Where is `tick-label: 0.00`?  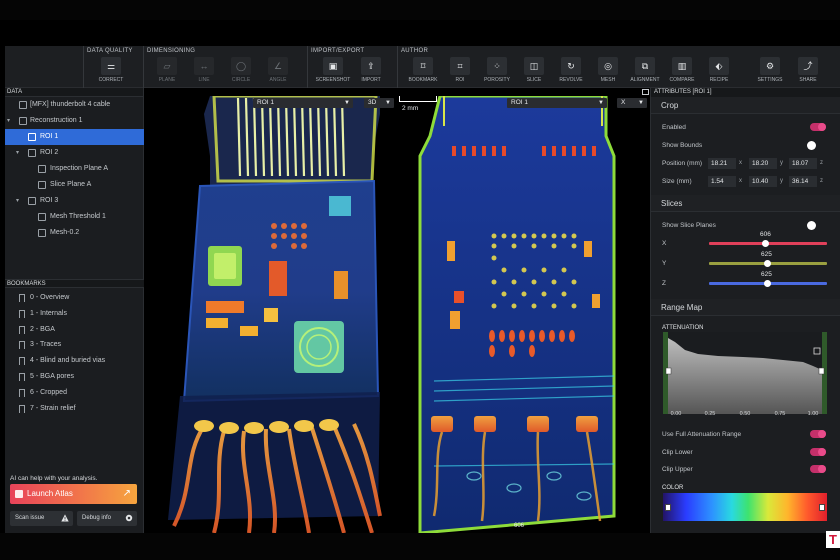
tick-label: 0.00 is located at coordinates (676, 414).